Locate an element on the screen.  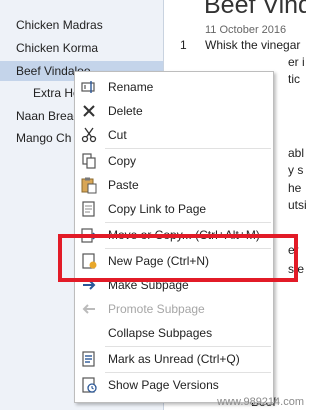
menu-label-move-copy: Move or Copy... (Ctrl+Alt+M) is located at coordinates (184, 235).